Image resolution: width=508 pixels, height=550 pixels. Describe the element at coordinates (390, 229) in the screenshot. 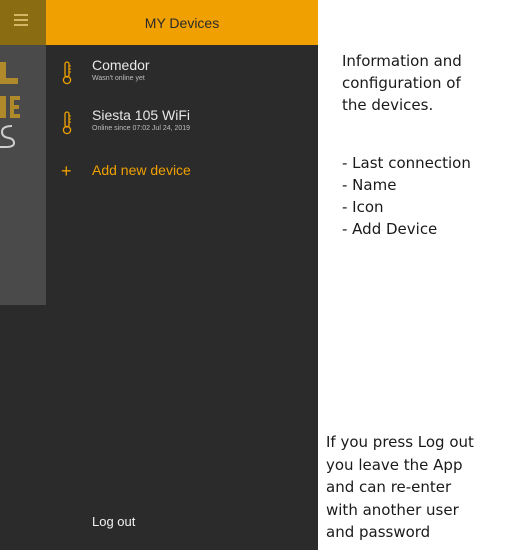

I see `annotation-list-item: - Add Device` at that location.